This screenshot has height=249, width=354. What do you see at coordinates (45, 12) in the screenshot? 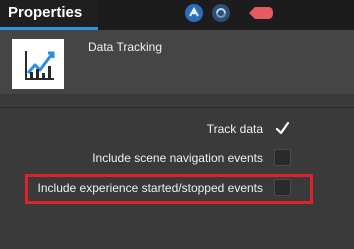
I see `tab-label: Properties` at bounding box center [45, 12].